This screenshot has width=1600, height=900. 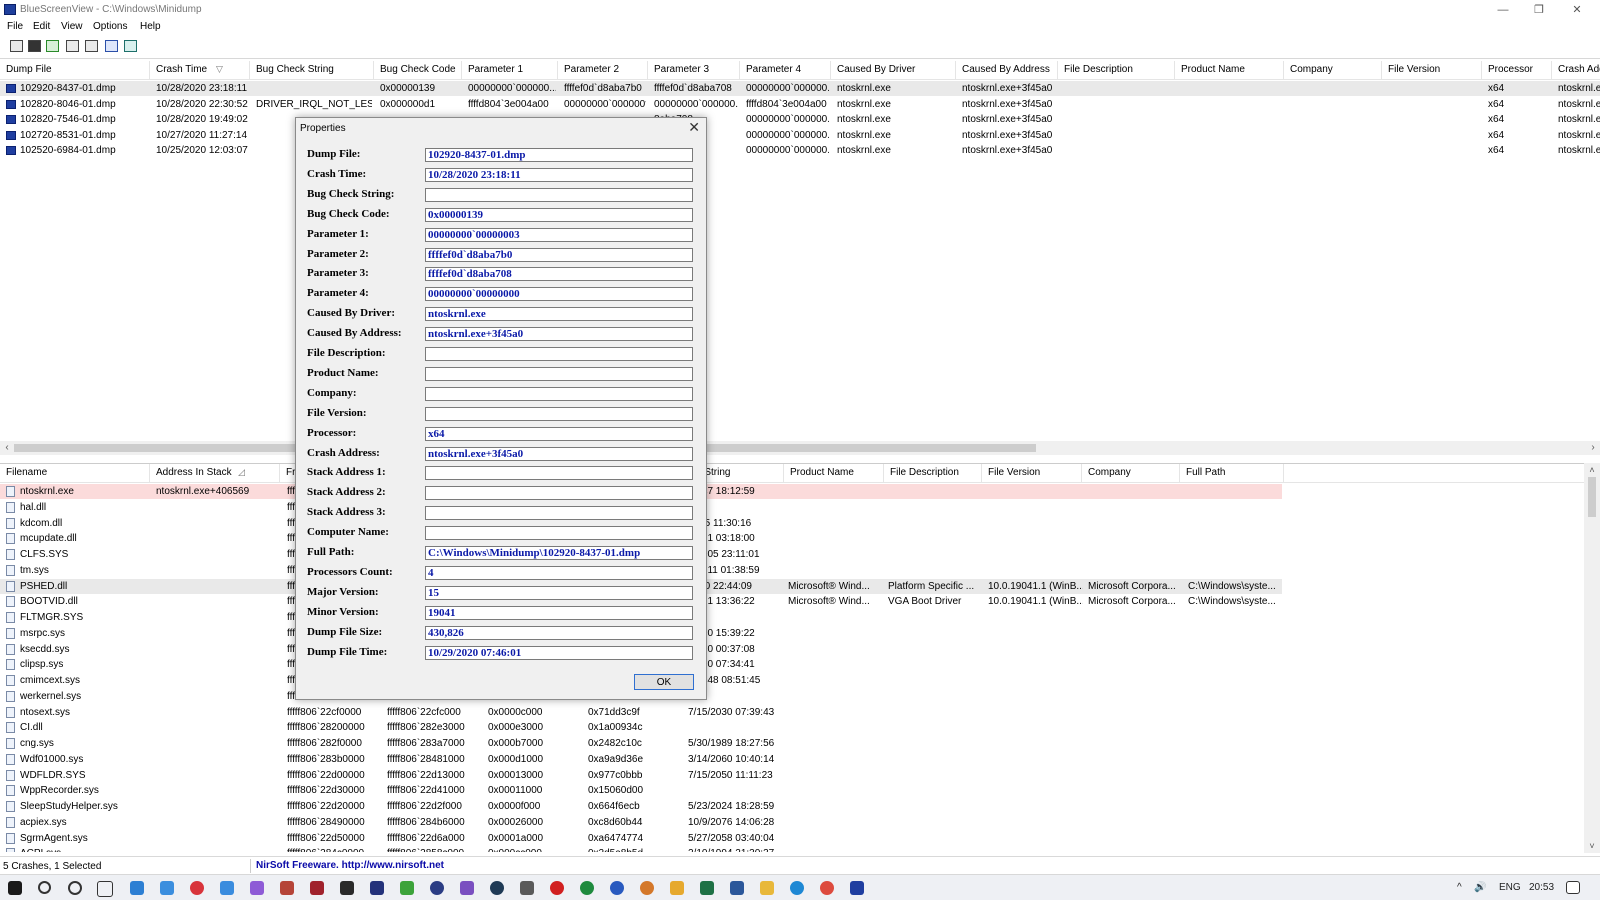 I want to click on scroll-right-icon: ›, so click(x=1593, y=448).